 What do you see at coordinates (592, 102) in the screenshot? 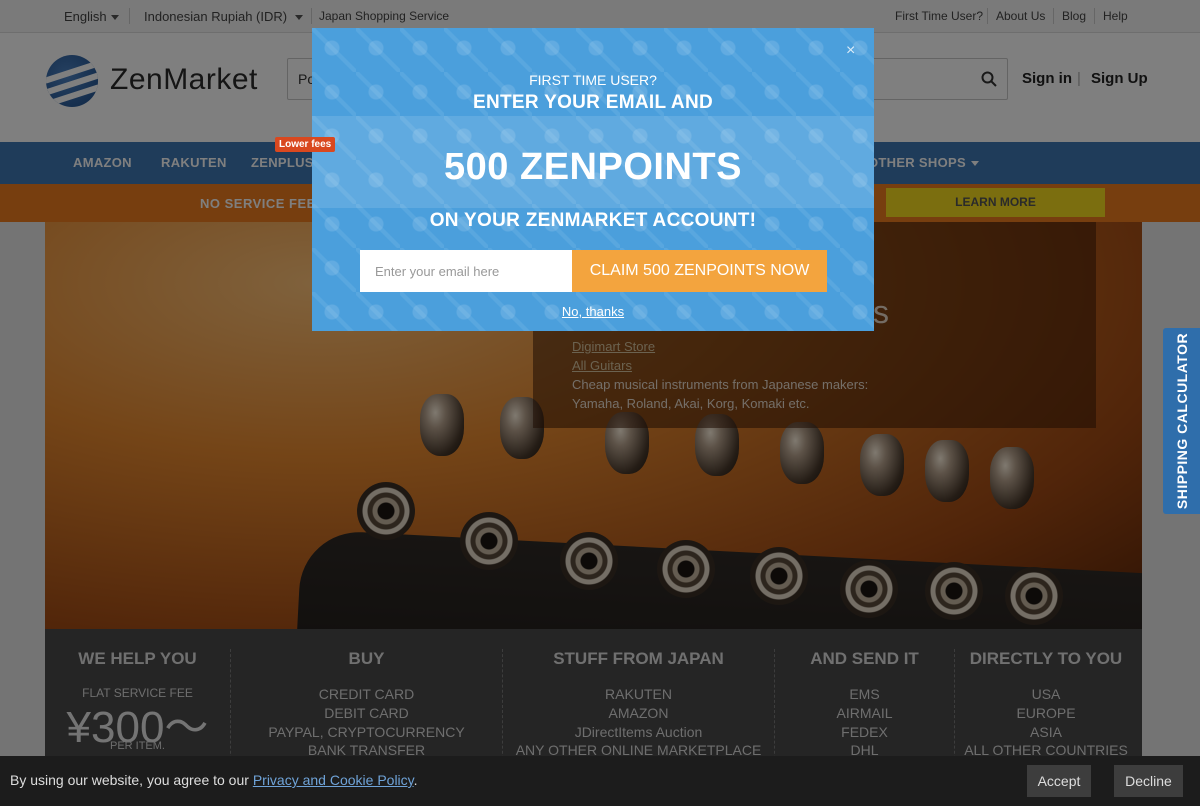
I see `modal-headline: ENTER YOUR EMAIL AND` at bounding box center [592, 102].